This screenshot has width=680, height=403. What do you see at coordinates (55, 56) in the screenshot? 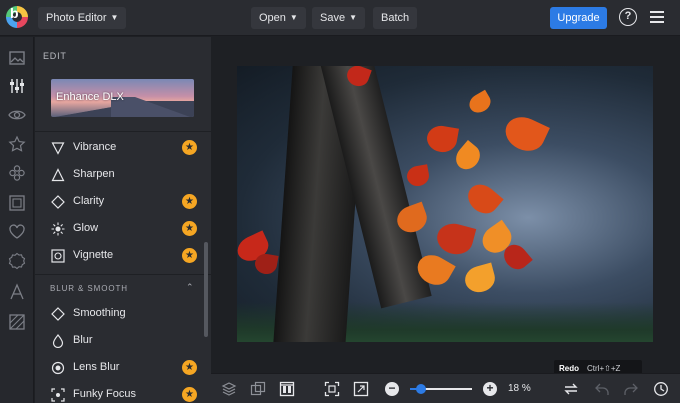
I see `panel-heading: EDIT` at bounding box center [55, 56].